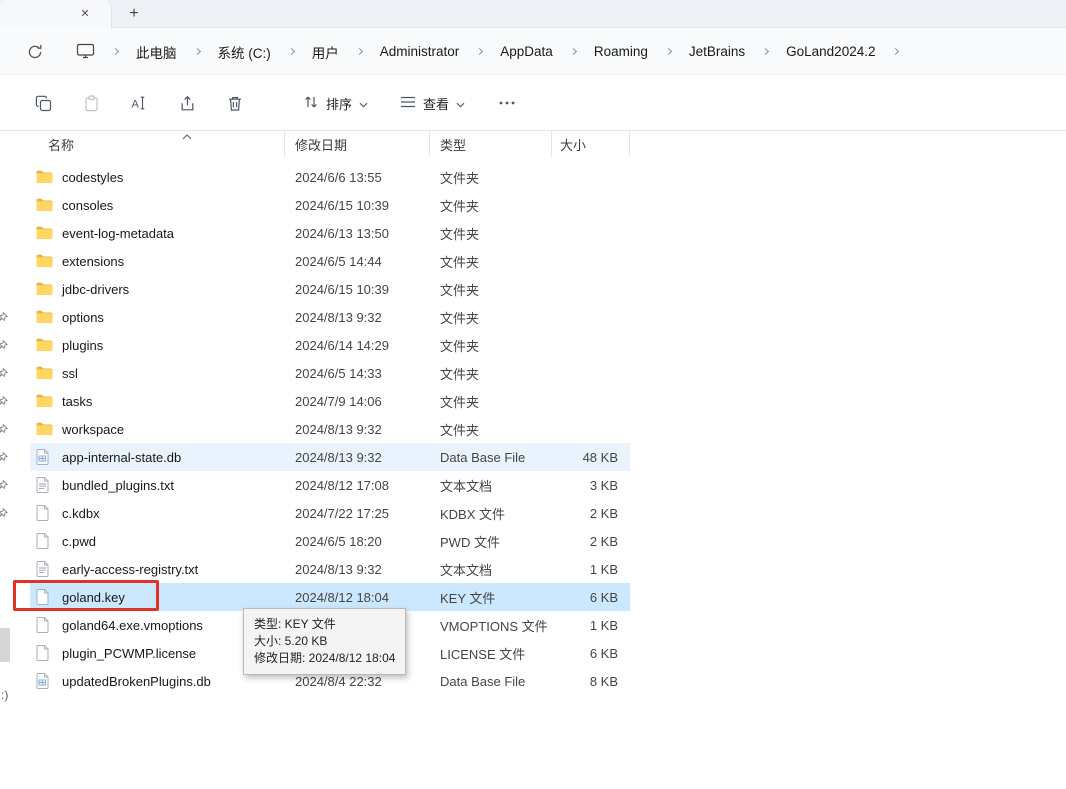 The height and width of the screenshot is (789, 1066). What do you see at coordinates (325, 52) in the screenshot?
I see `breadcrumb-item-3: 用户` at bounding box center [325, 52].